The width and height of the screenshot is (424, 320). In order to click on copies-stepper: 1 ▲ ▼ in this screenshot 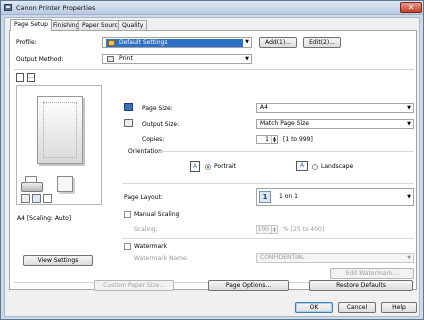, I will do `click(267, 139)`.